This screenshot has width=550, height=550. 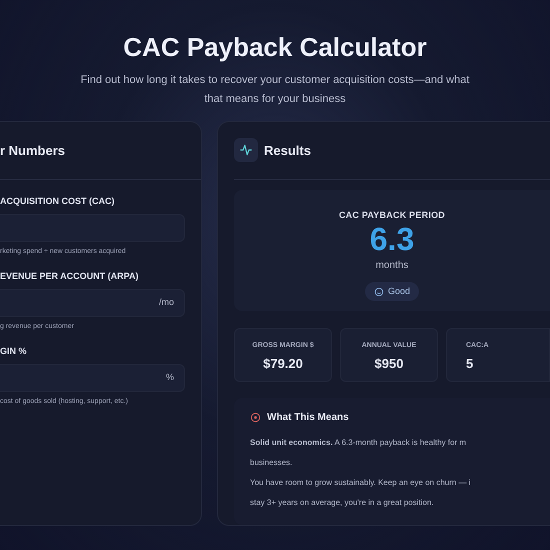 What do you see at coordinates (361, 482) in the screenshot?
I see `paragraph-line: You have room to grow sustainably. Keep an eye on churn — i` at bounding box center [361, 482].